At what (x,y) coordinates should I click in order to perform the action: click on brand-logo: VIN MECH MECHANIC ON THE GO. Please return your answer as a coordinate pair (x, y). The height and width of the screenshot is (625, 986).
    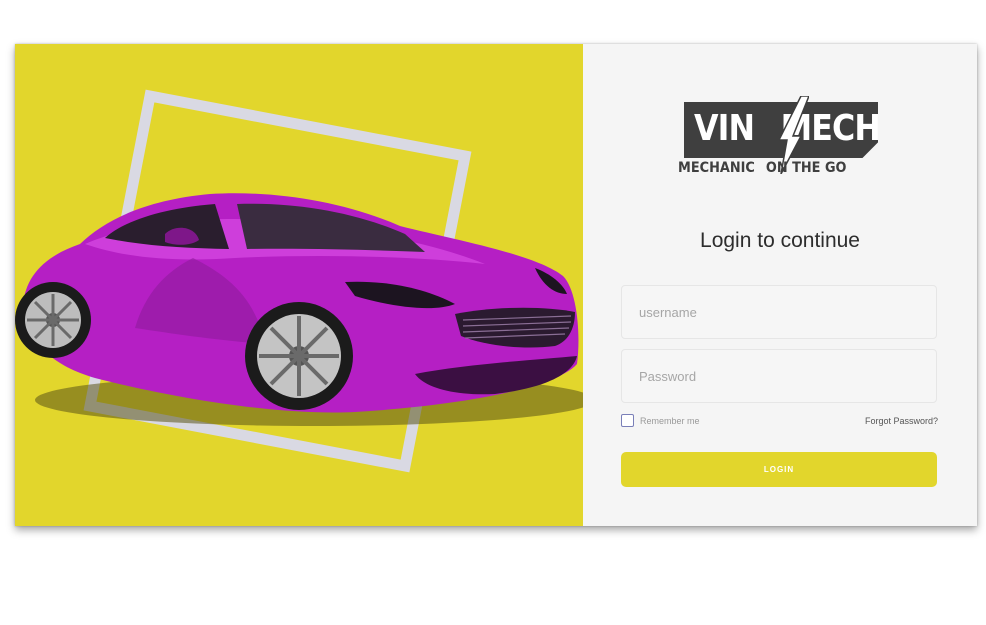
    Looking at the image, I should click on (780, 139).